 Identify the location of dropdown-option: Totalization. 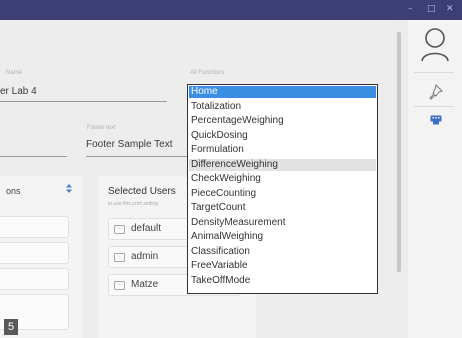
(282, 107).